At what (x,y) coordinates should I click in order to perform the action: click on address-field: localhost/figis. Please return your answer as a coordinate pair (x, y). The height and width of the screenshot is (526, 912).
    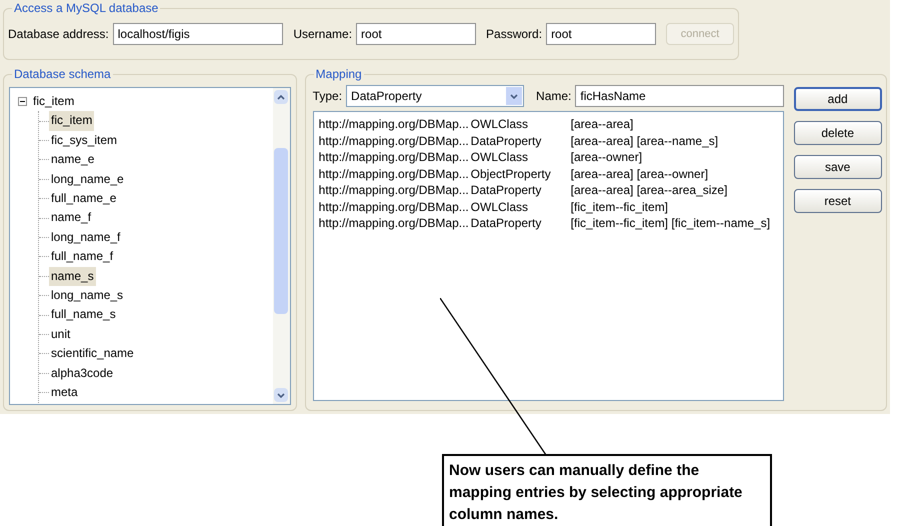
    Looking at the image, I should click on (198, 34).